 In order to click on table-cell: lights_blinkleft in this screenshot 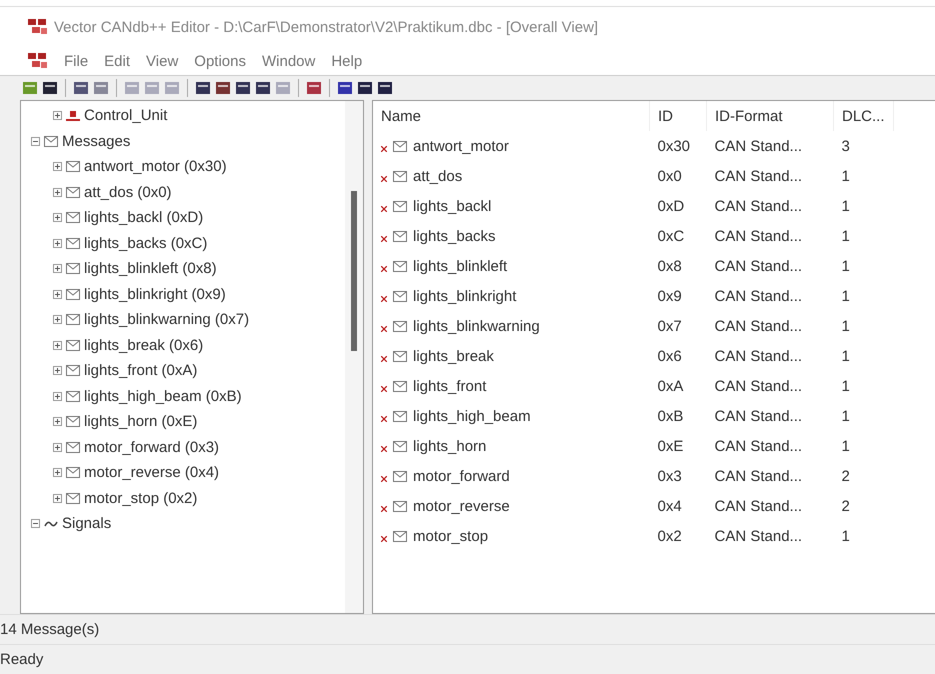, I will do `click(460, 266)`.